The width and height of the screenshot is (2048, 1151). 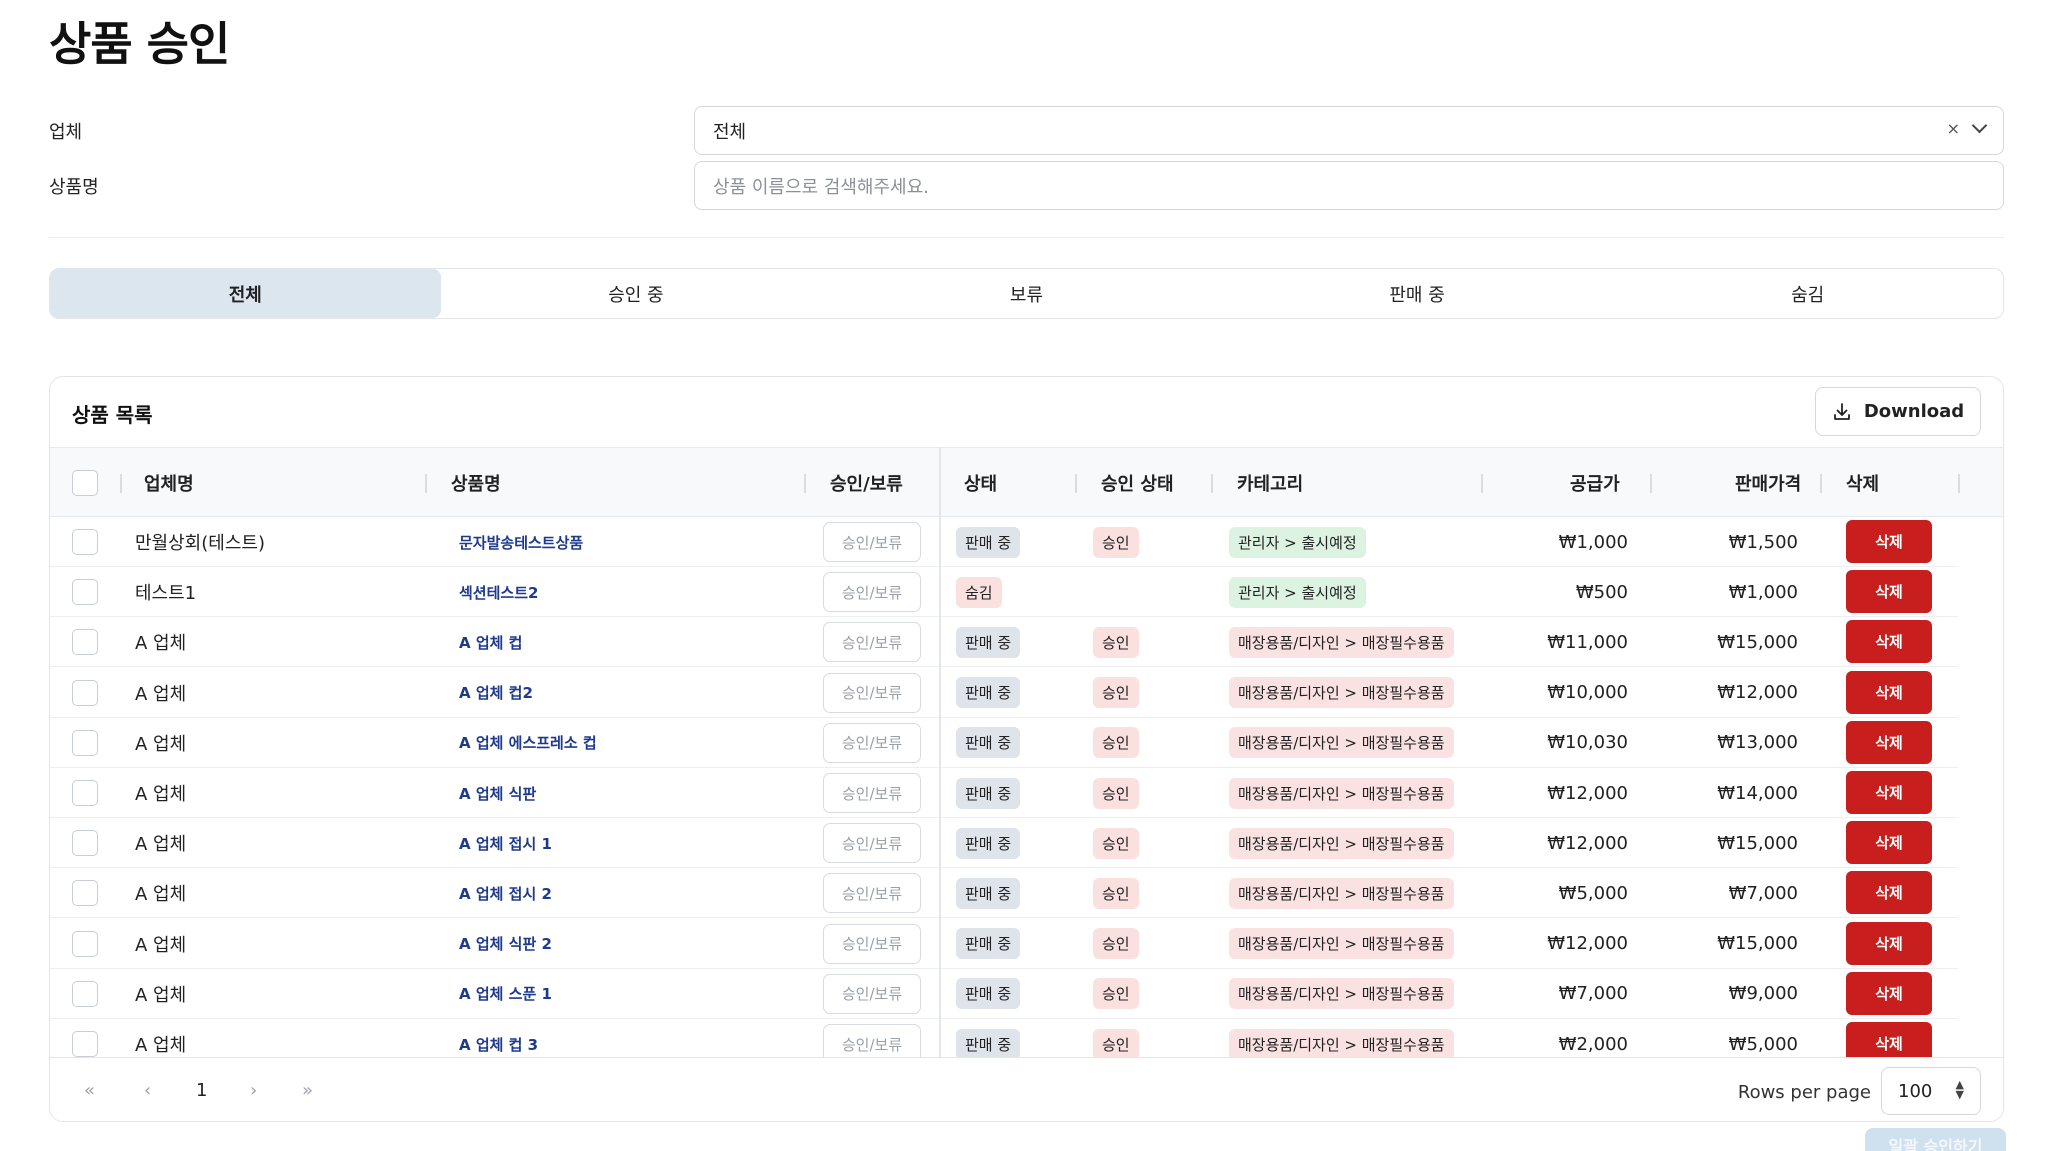 I want to click on row-product-link: A 업체 식판 2, so click(x=505, y=943).